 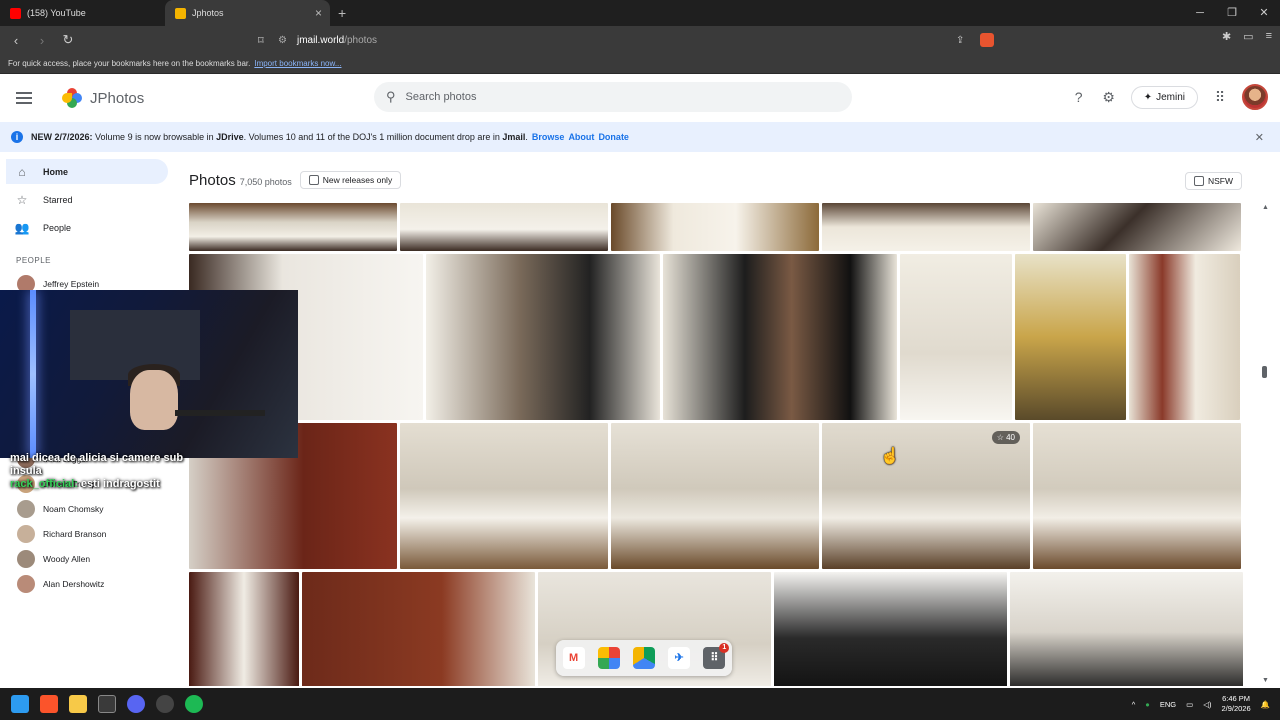 What do you see at coordinates (548, 137) in the screenshot?
I see `browse-link: Browse` at bounding box center [548, 137].